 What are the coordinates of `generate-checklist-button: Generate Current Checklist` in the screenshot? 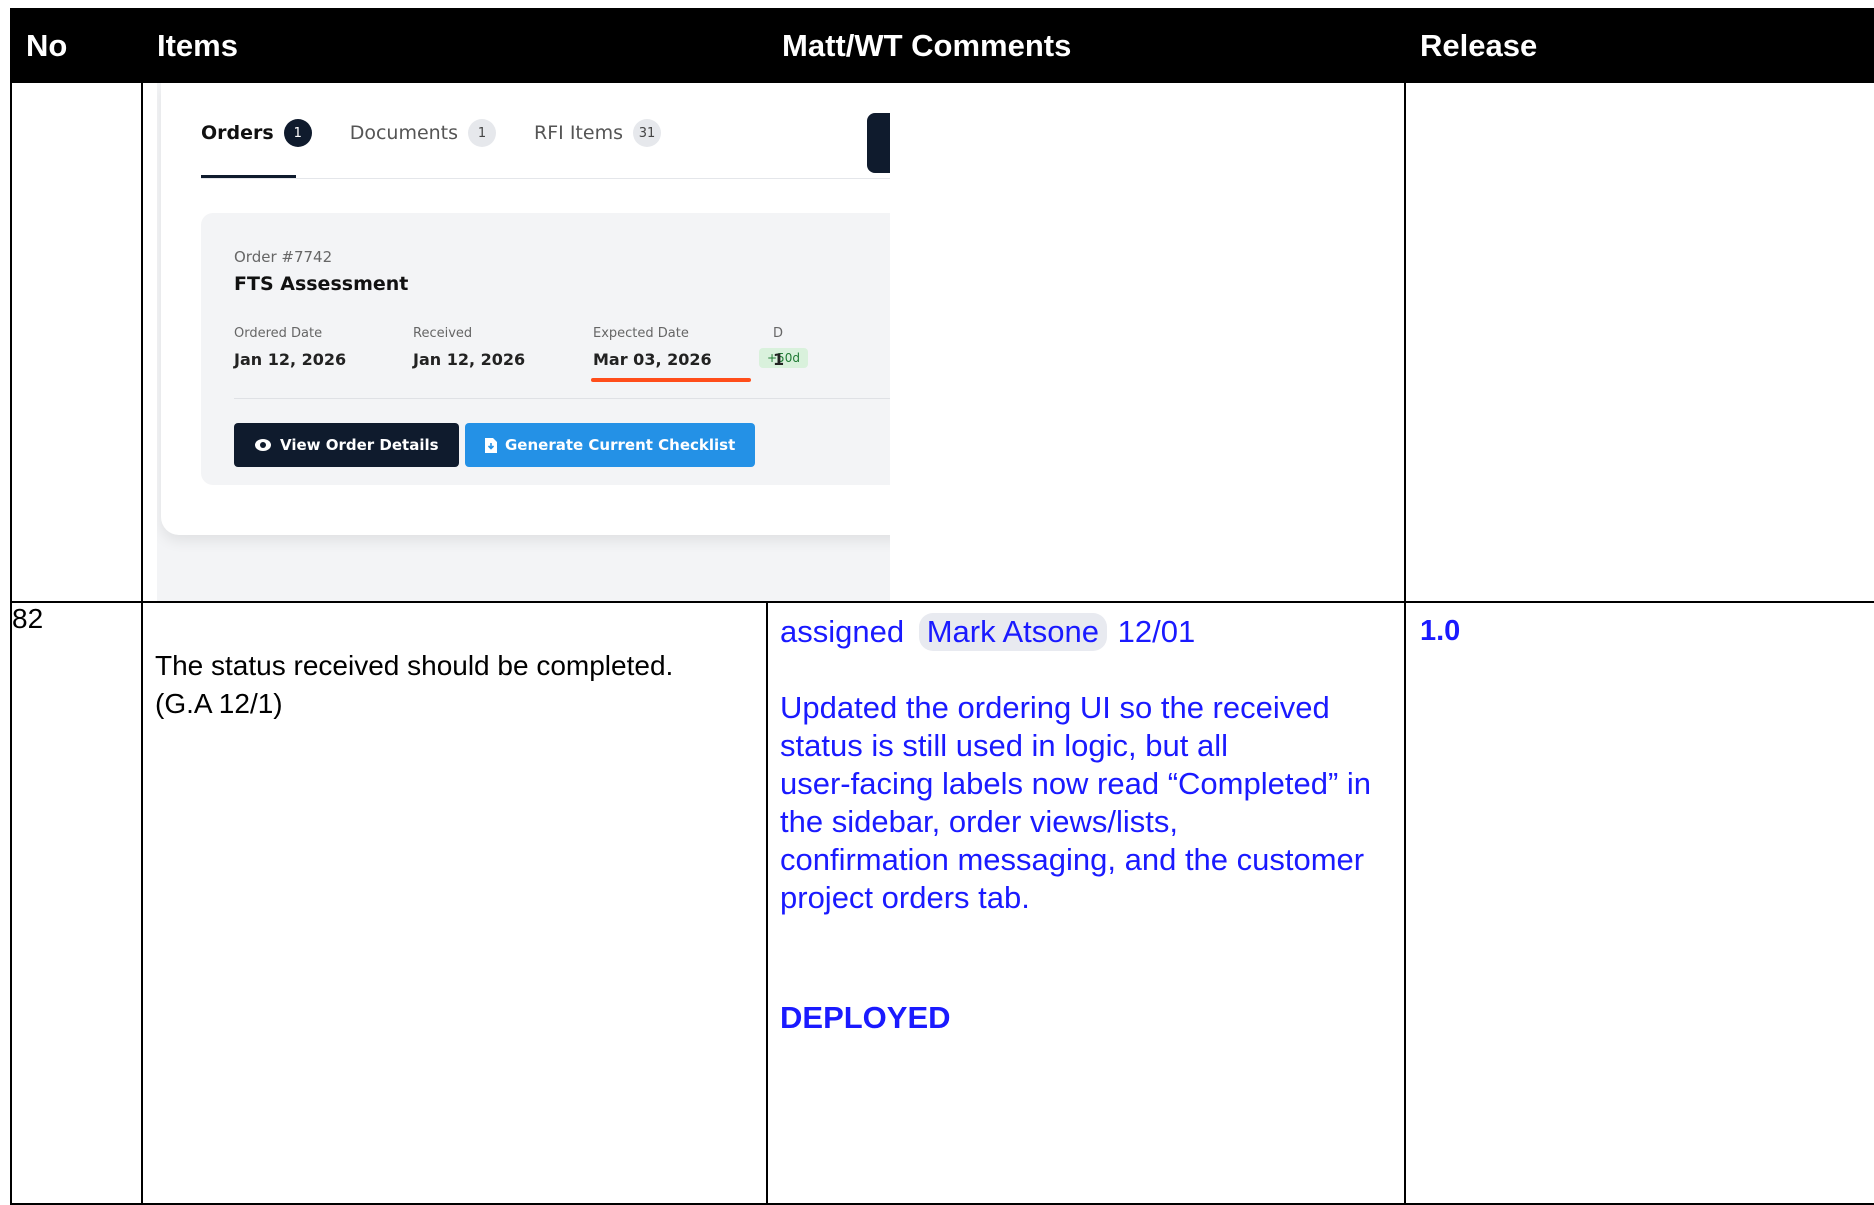 It's located at (610, 445).